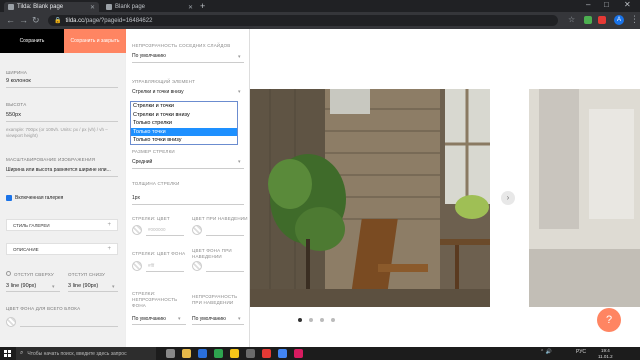 The image size is (640, 360). What do you see at coordinates (184, 115) in the screenshot?
I see `dropdown-option: Стрелки и точки внизу` at bounding box center [184, 115].